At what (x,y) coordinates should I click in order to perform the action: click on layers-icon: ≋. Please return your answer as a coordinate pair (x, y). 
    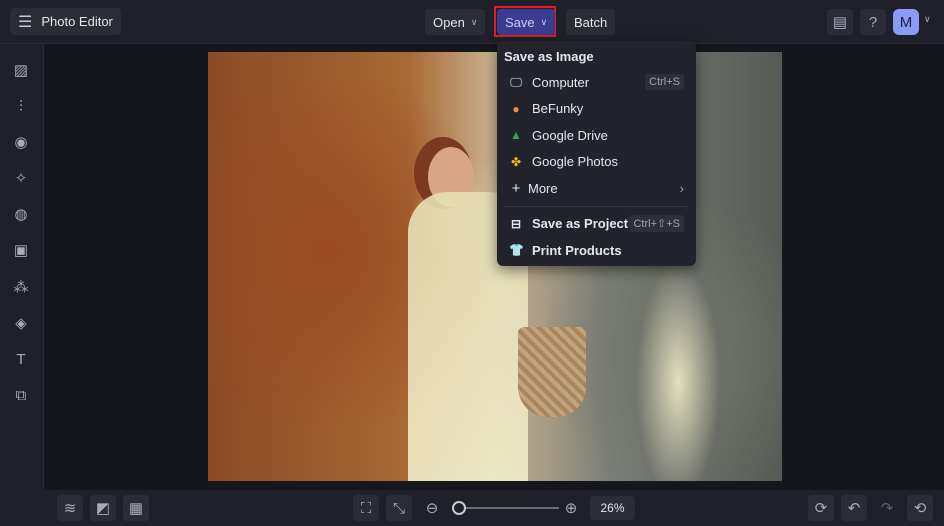
    Looking at the image, I should click on (70, 508).